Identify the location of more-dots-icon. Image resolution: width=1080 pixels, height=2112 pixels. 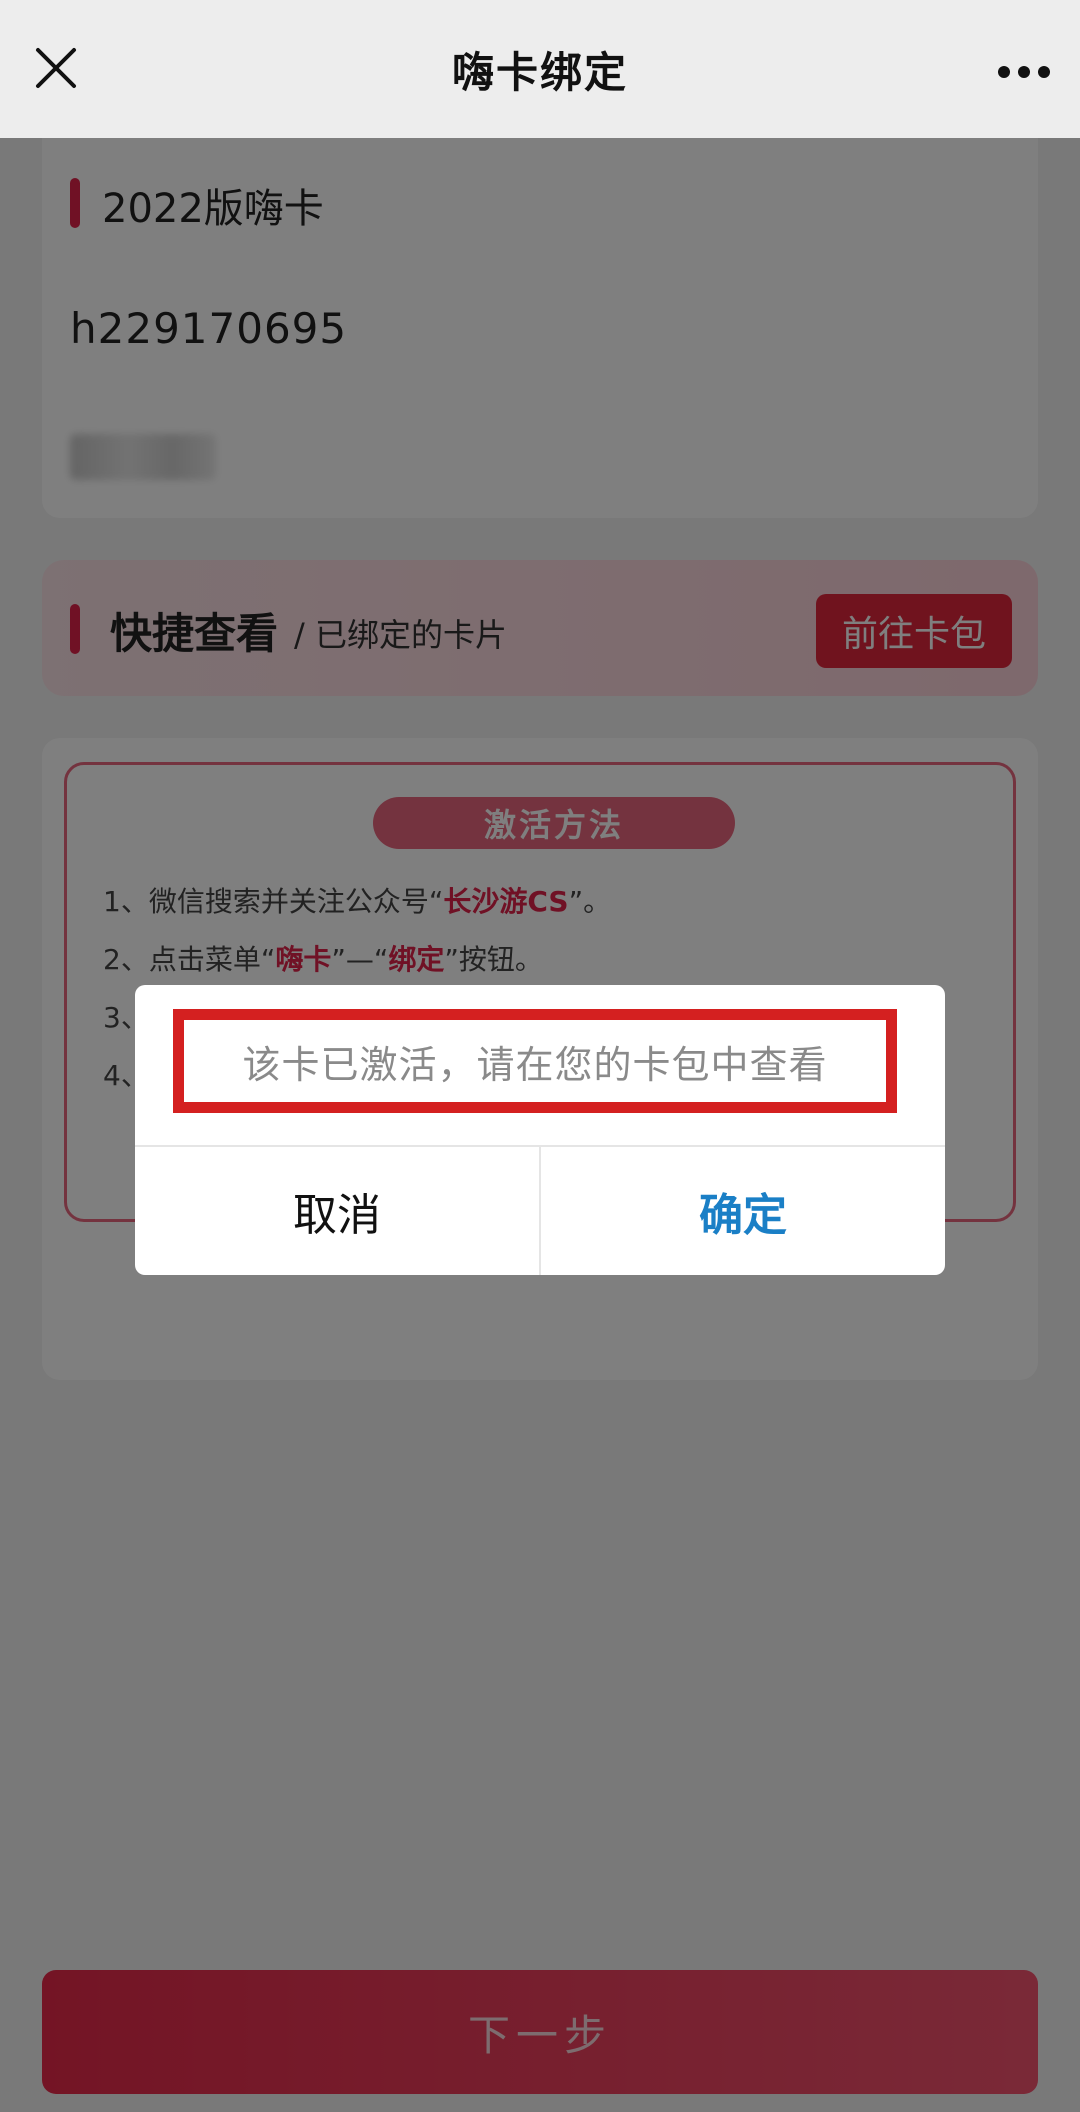
(1024, 72).